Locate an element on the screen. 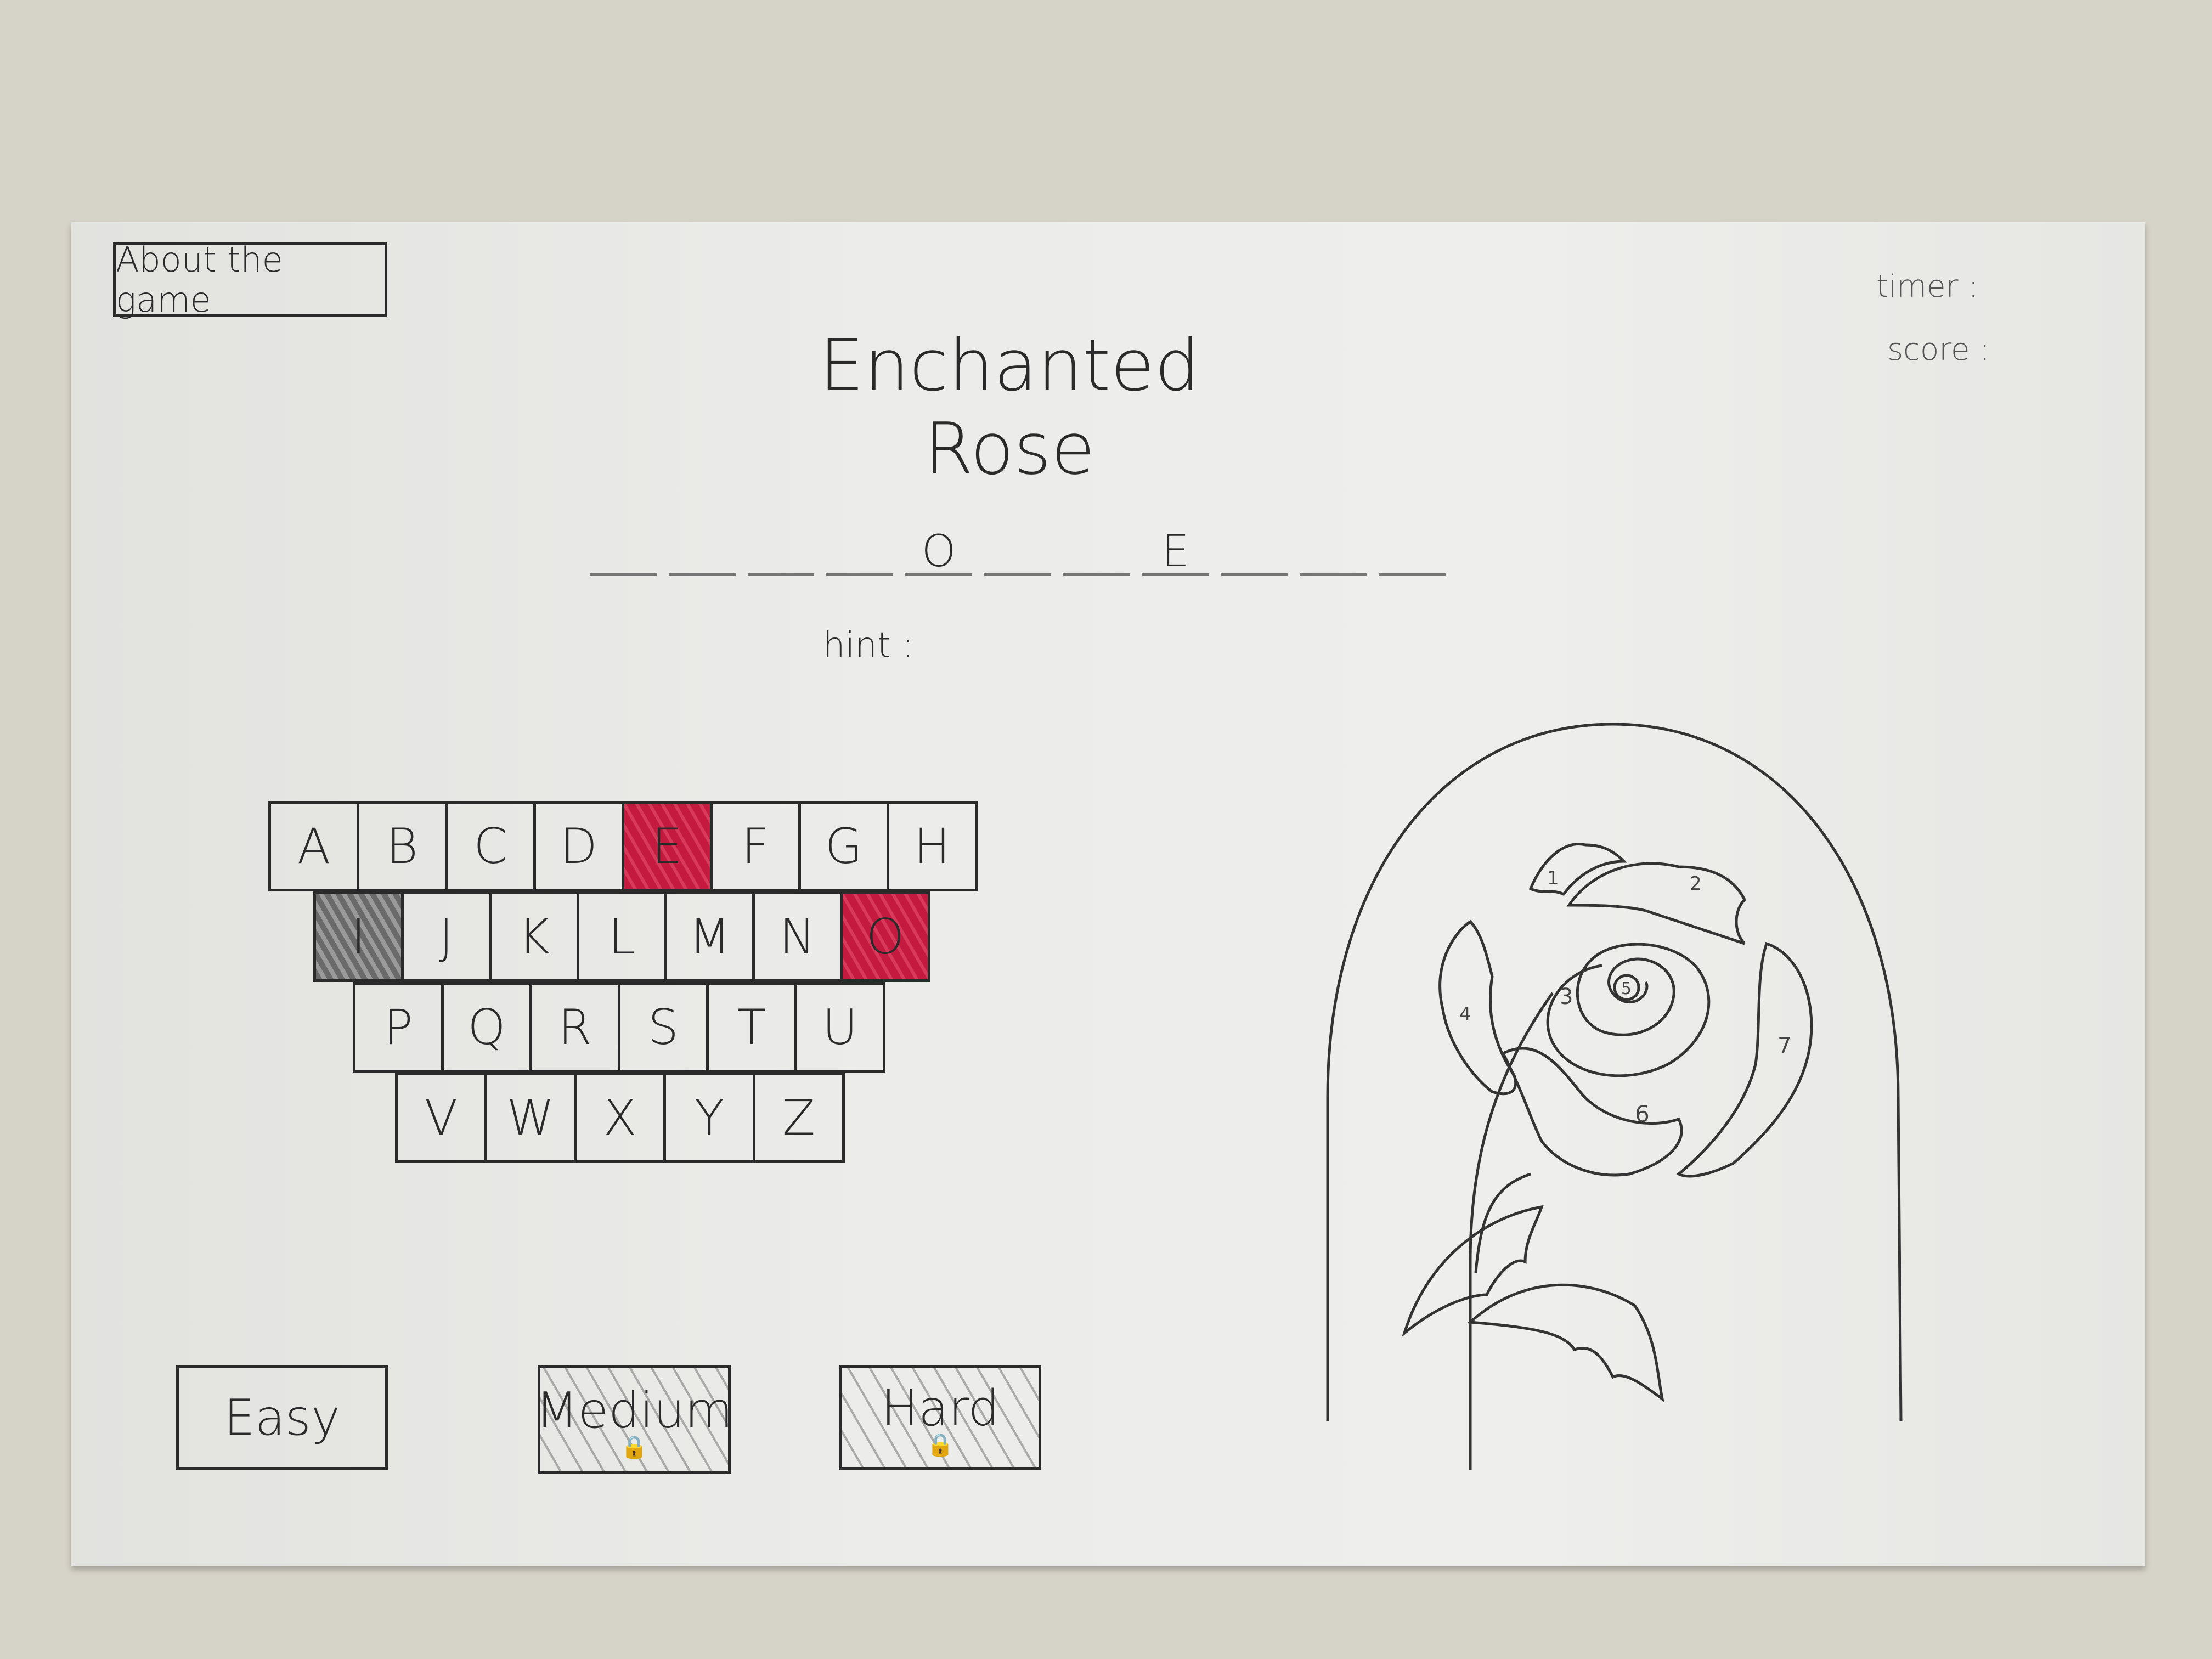  level-label: Hard is located at coordinates (940, 1408).